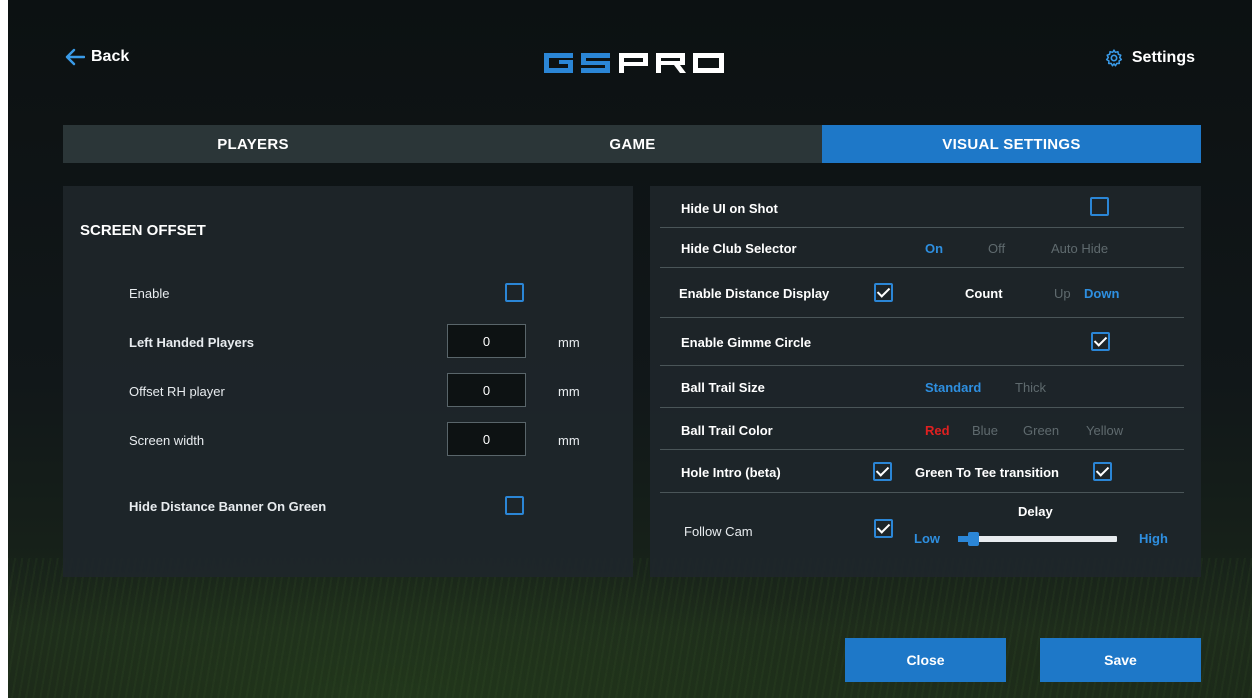  I want to click on green-to-tee-checkbox, so click(1102, 471).